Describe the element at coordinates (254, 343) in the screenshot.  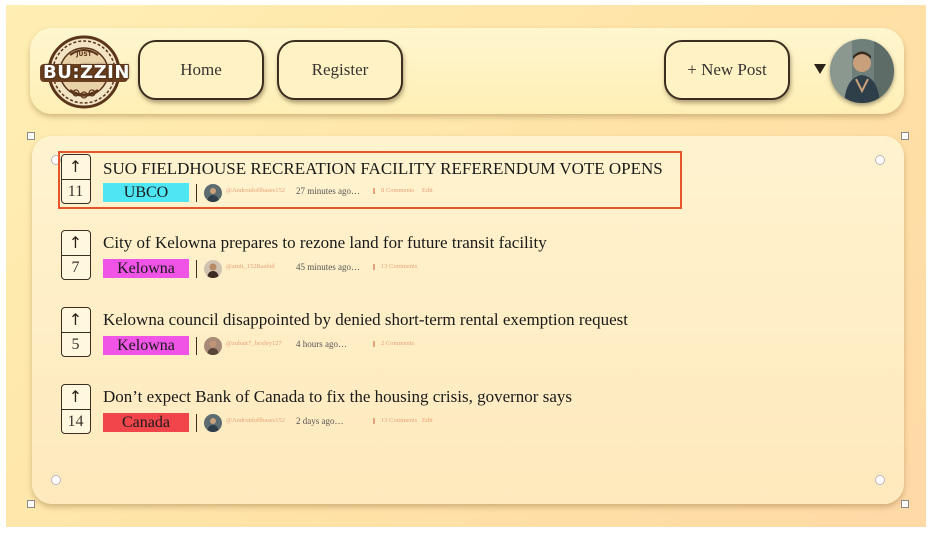
I see `author-username: @zubair7_bexley127` at that location.